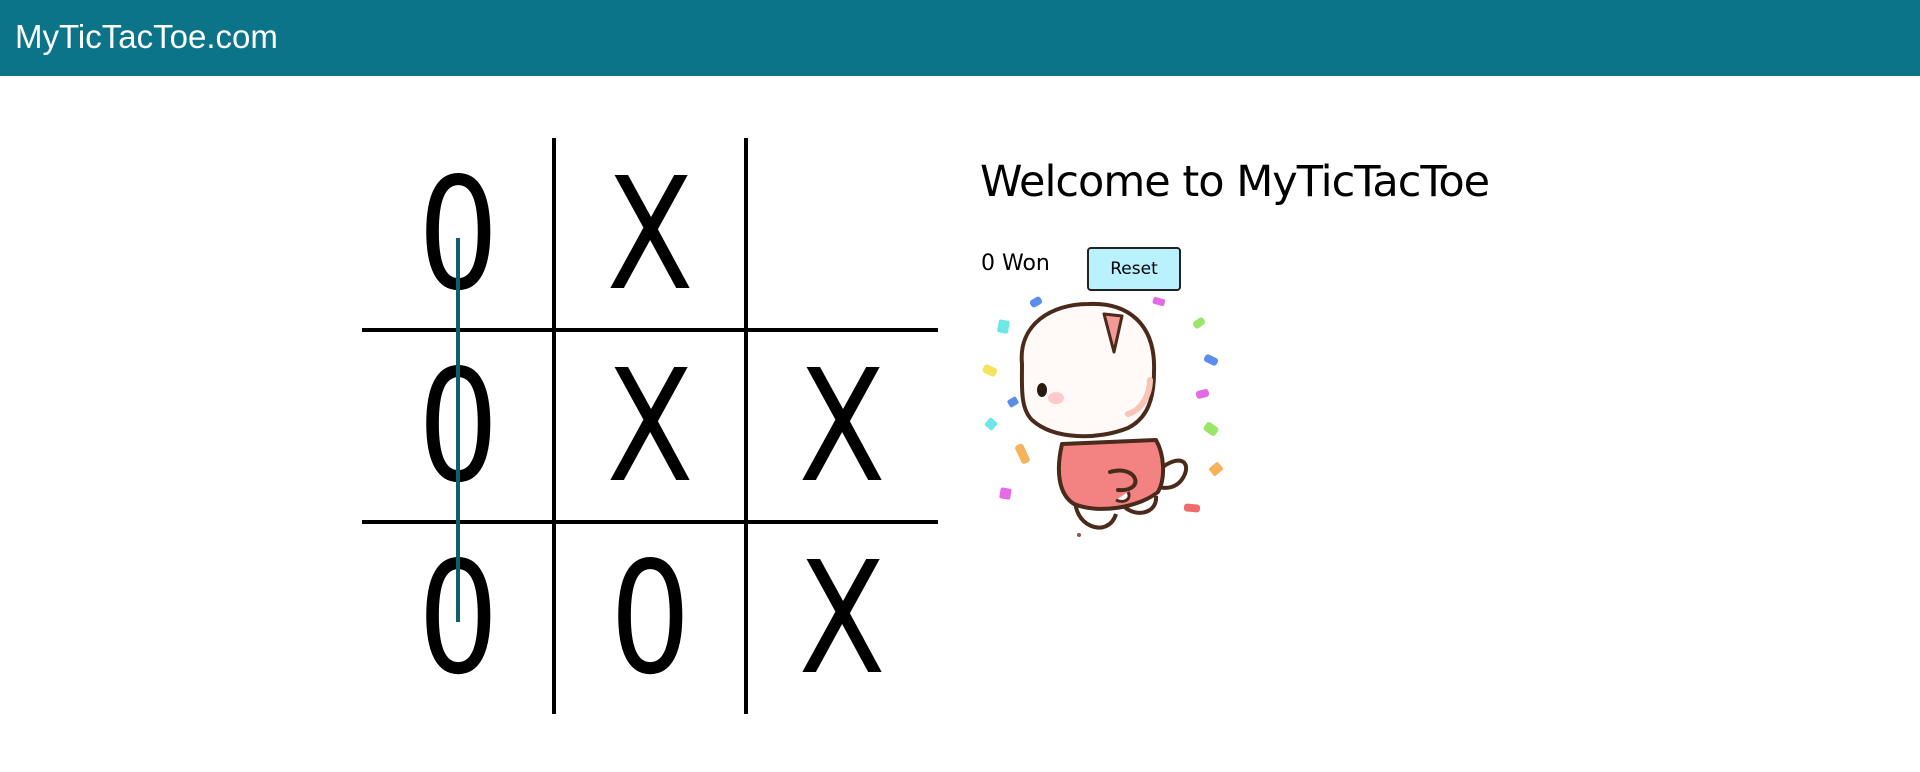 The width and height of the screenshot is (1920, 772). What do you see at coordinates (458, 430) in the screenshot?
I see `winning-line` at bounding box center [458, 430].